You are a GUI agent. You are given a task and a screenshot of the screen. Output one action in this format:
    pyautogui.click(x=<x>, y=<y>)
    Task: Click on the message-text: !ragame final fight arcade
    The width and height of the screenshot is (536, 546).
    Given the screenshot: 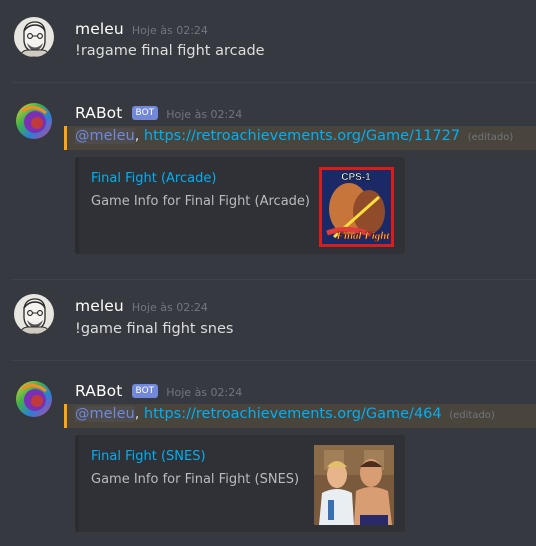 What is the action you would take?
    pyautogui.click(x=170, y=51)
    